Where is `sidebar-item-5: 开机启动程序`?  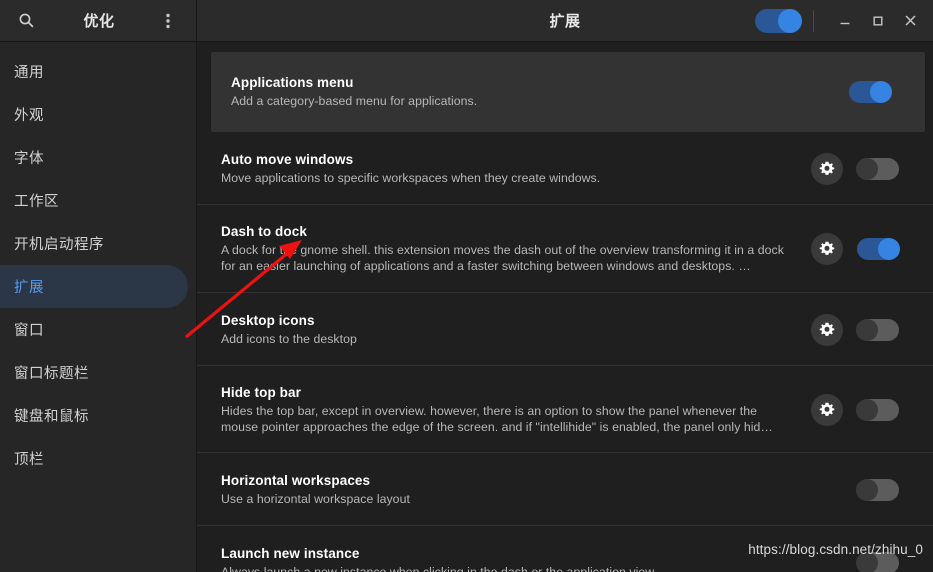
sidebar-item-5: 开机启动程序 is located at coordinates (94, 243).